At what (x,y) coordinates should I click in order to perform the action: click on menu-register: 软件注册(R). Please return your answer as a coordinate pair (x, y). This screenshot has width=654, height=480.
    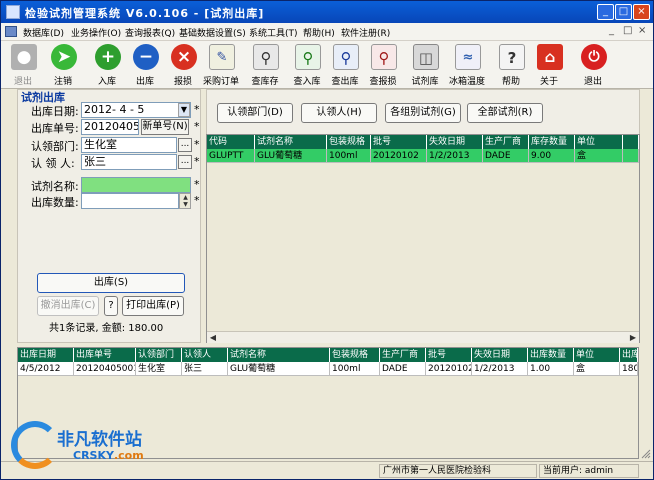
    Looking at the image, I should click on (365, 32).